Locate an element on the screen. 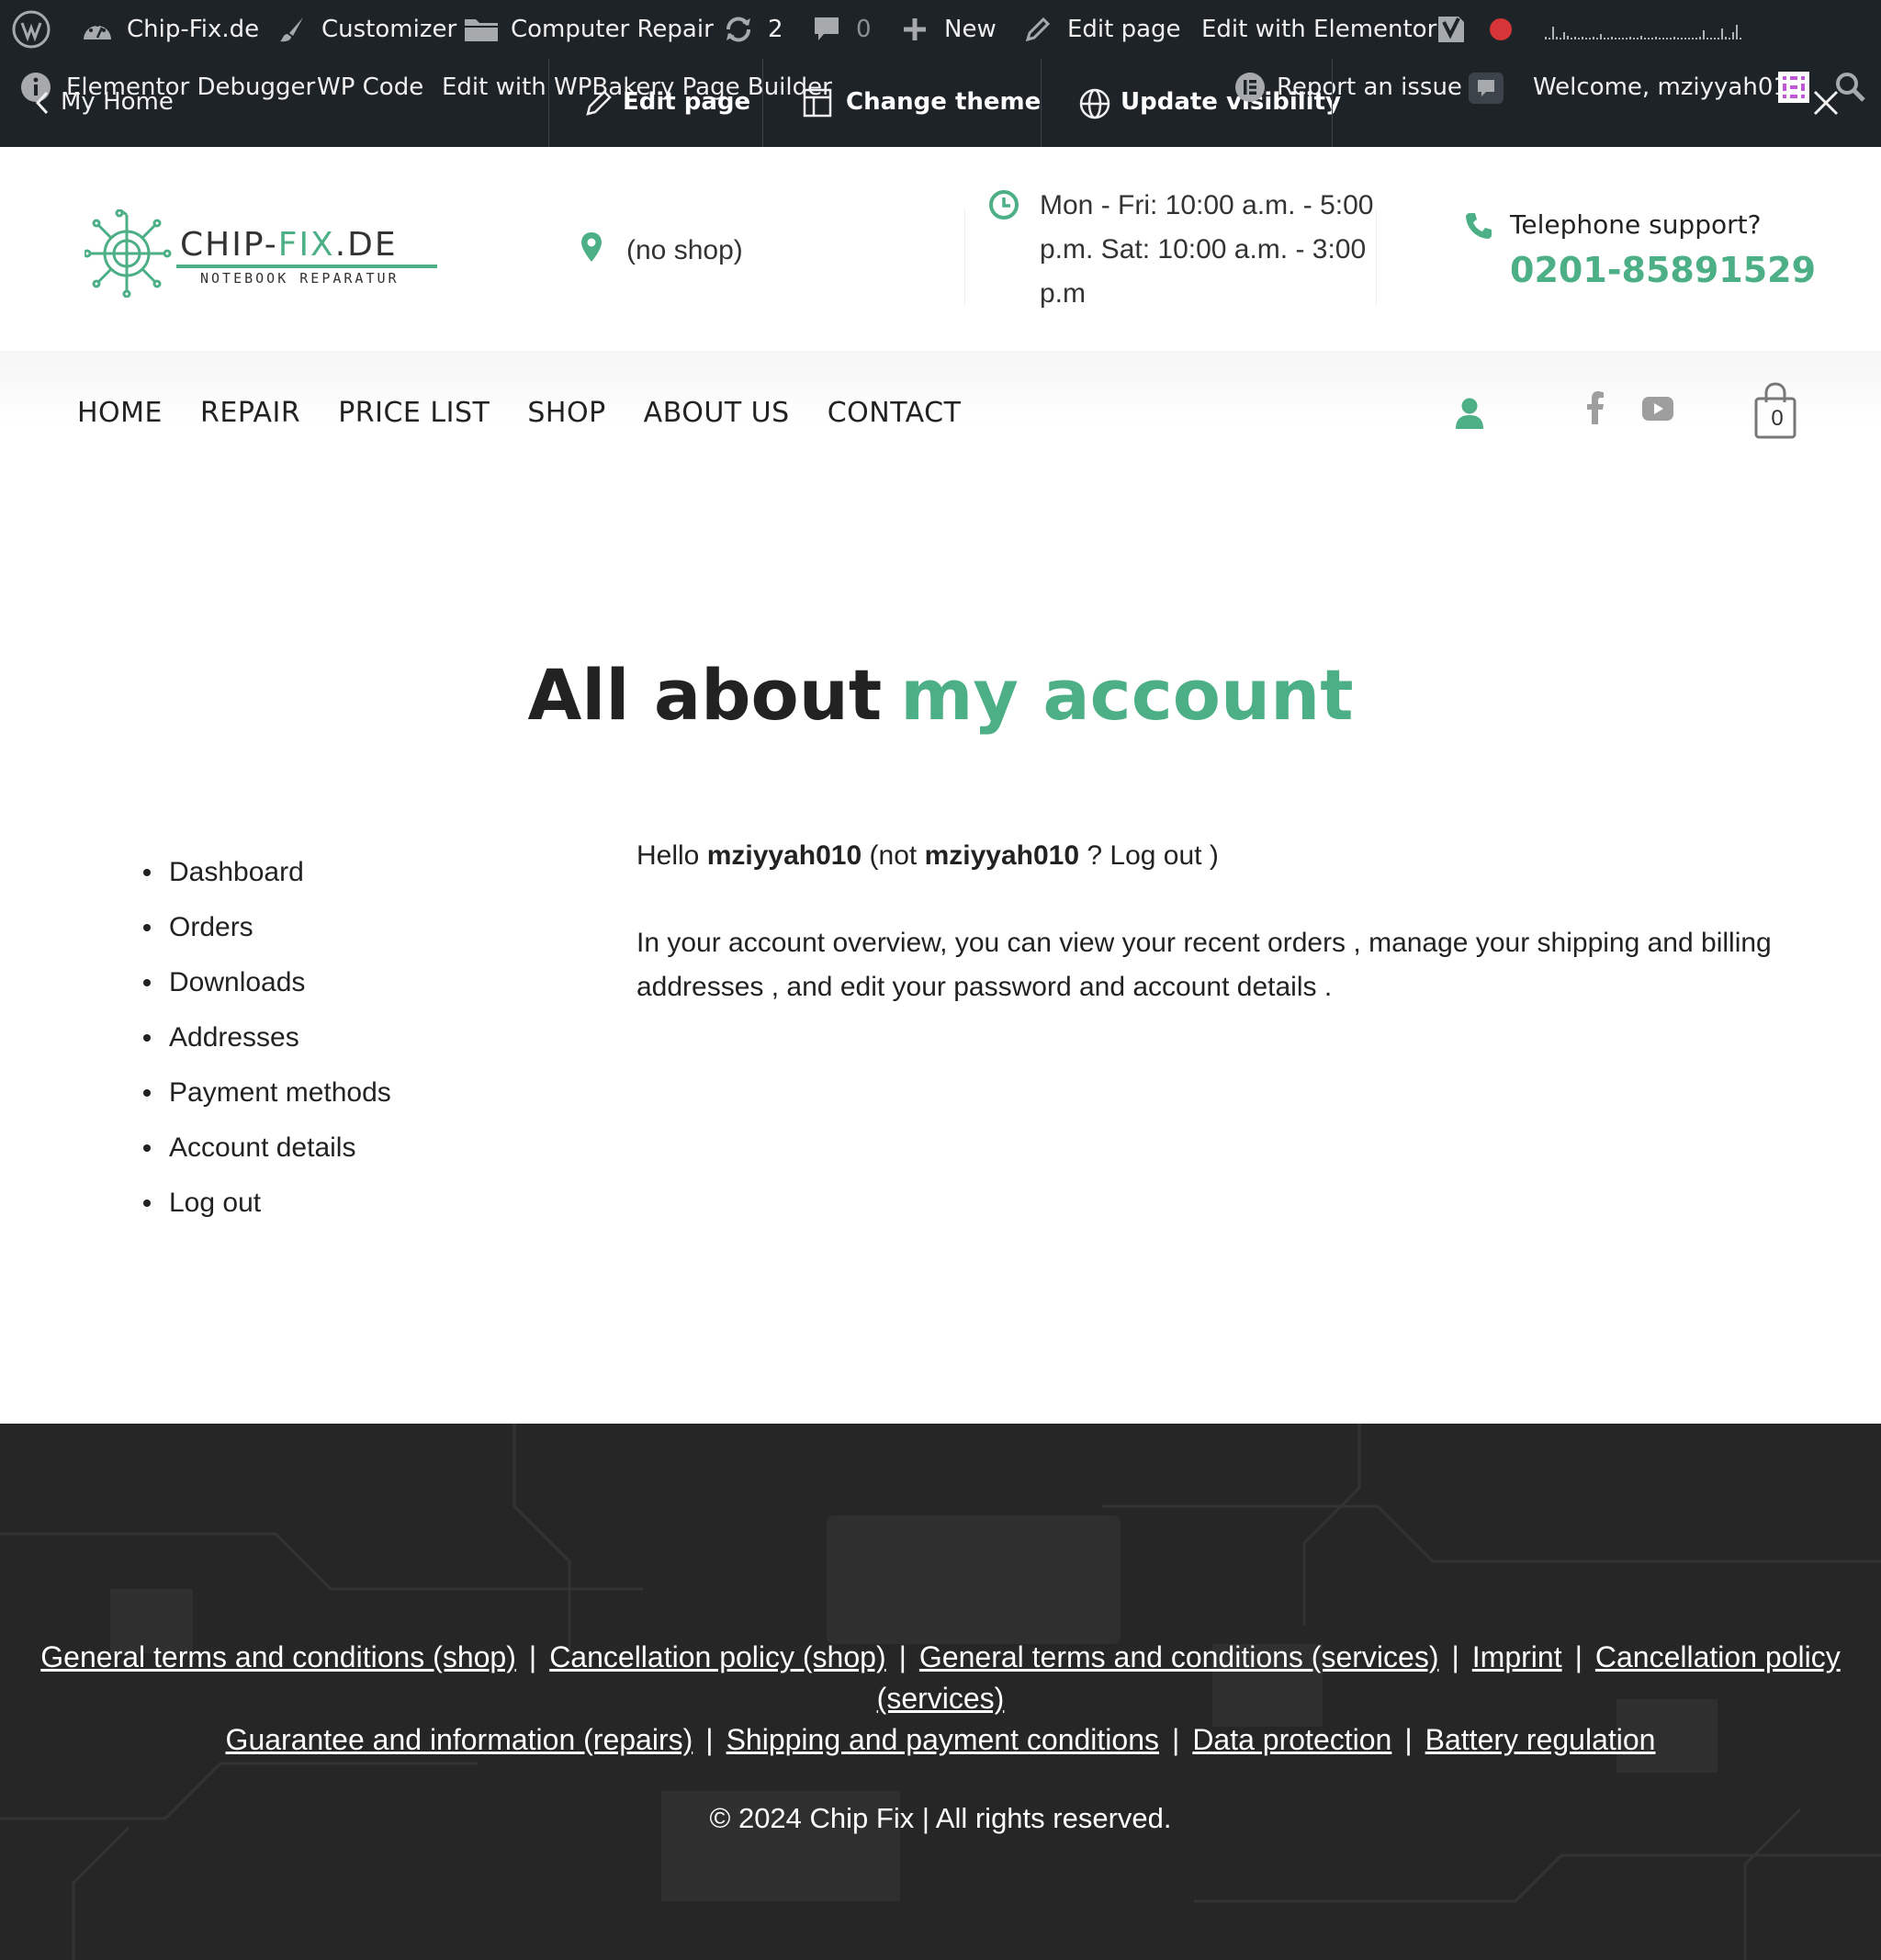 The image size is (1881, 1960). greeting-close: ) is located at coordinates (1214, 855).